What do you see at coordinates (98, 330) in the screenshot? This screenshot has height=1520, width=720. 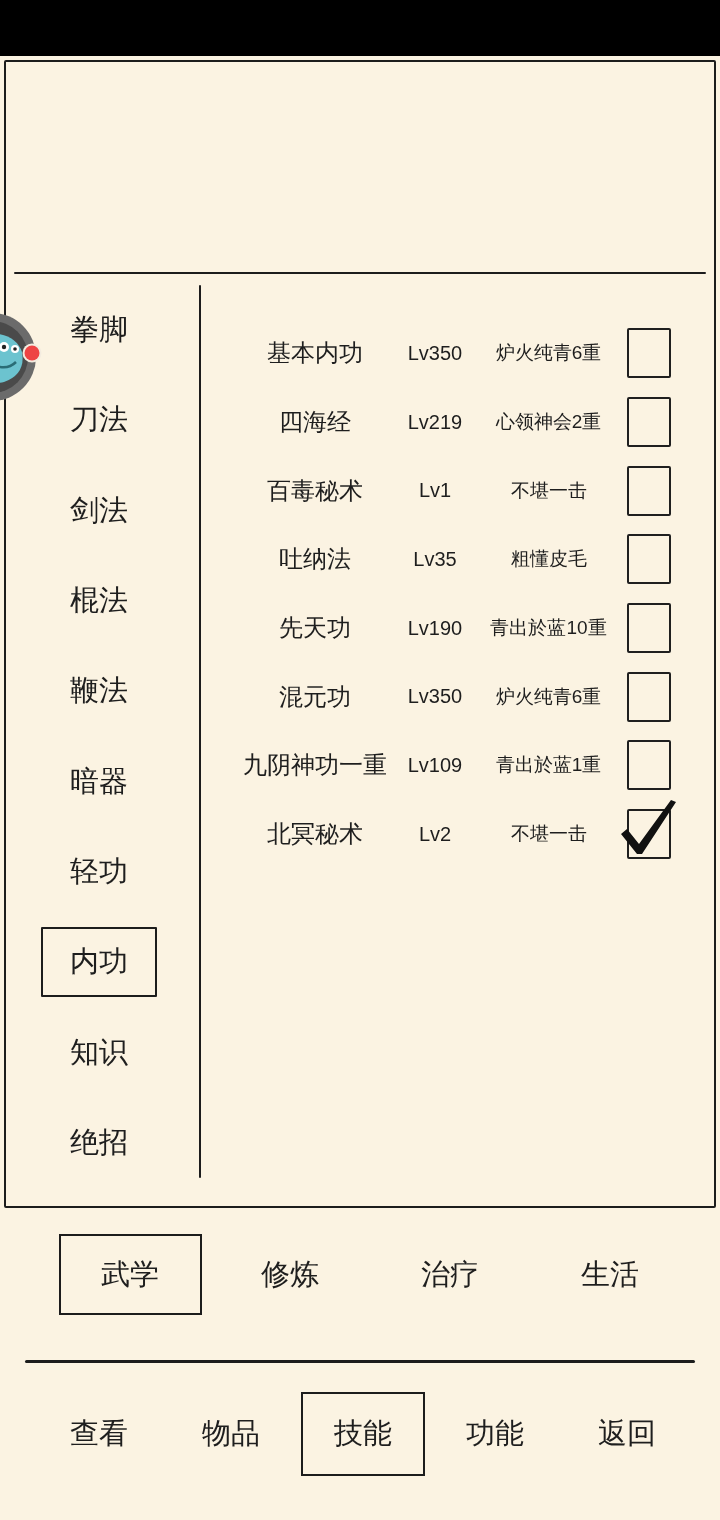 I see `sidebar-item: 拳脚` at bounding box center [98, 330].